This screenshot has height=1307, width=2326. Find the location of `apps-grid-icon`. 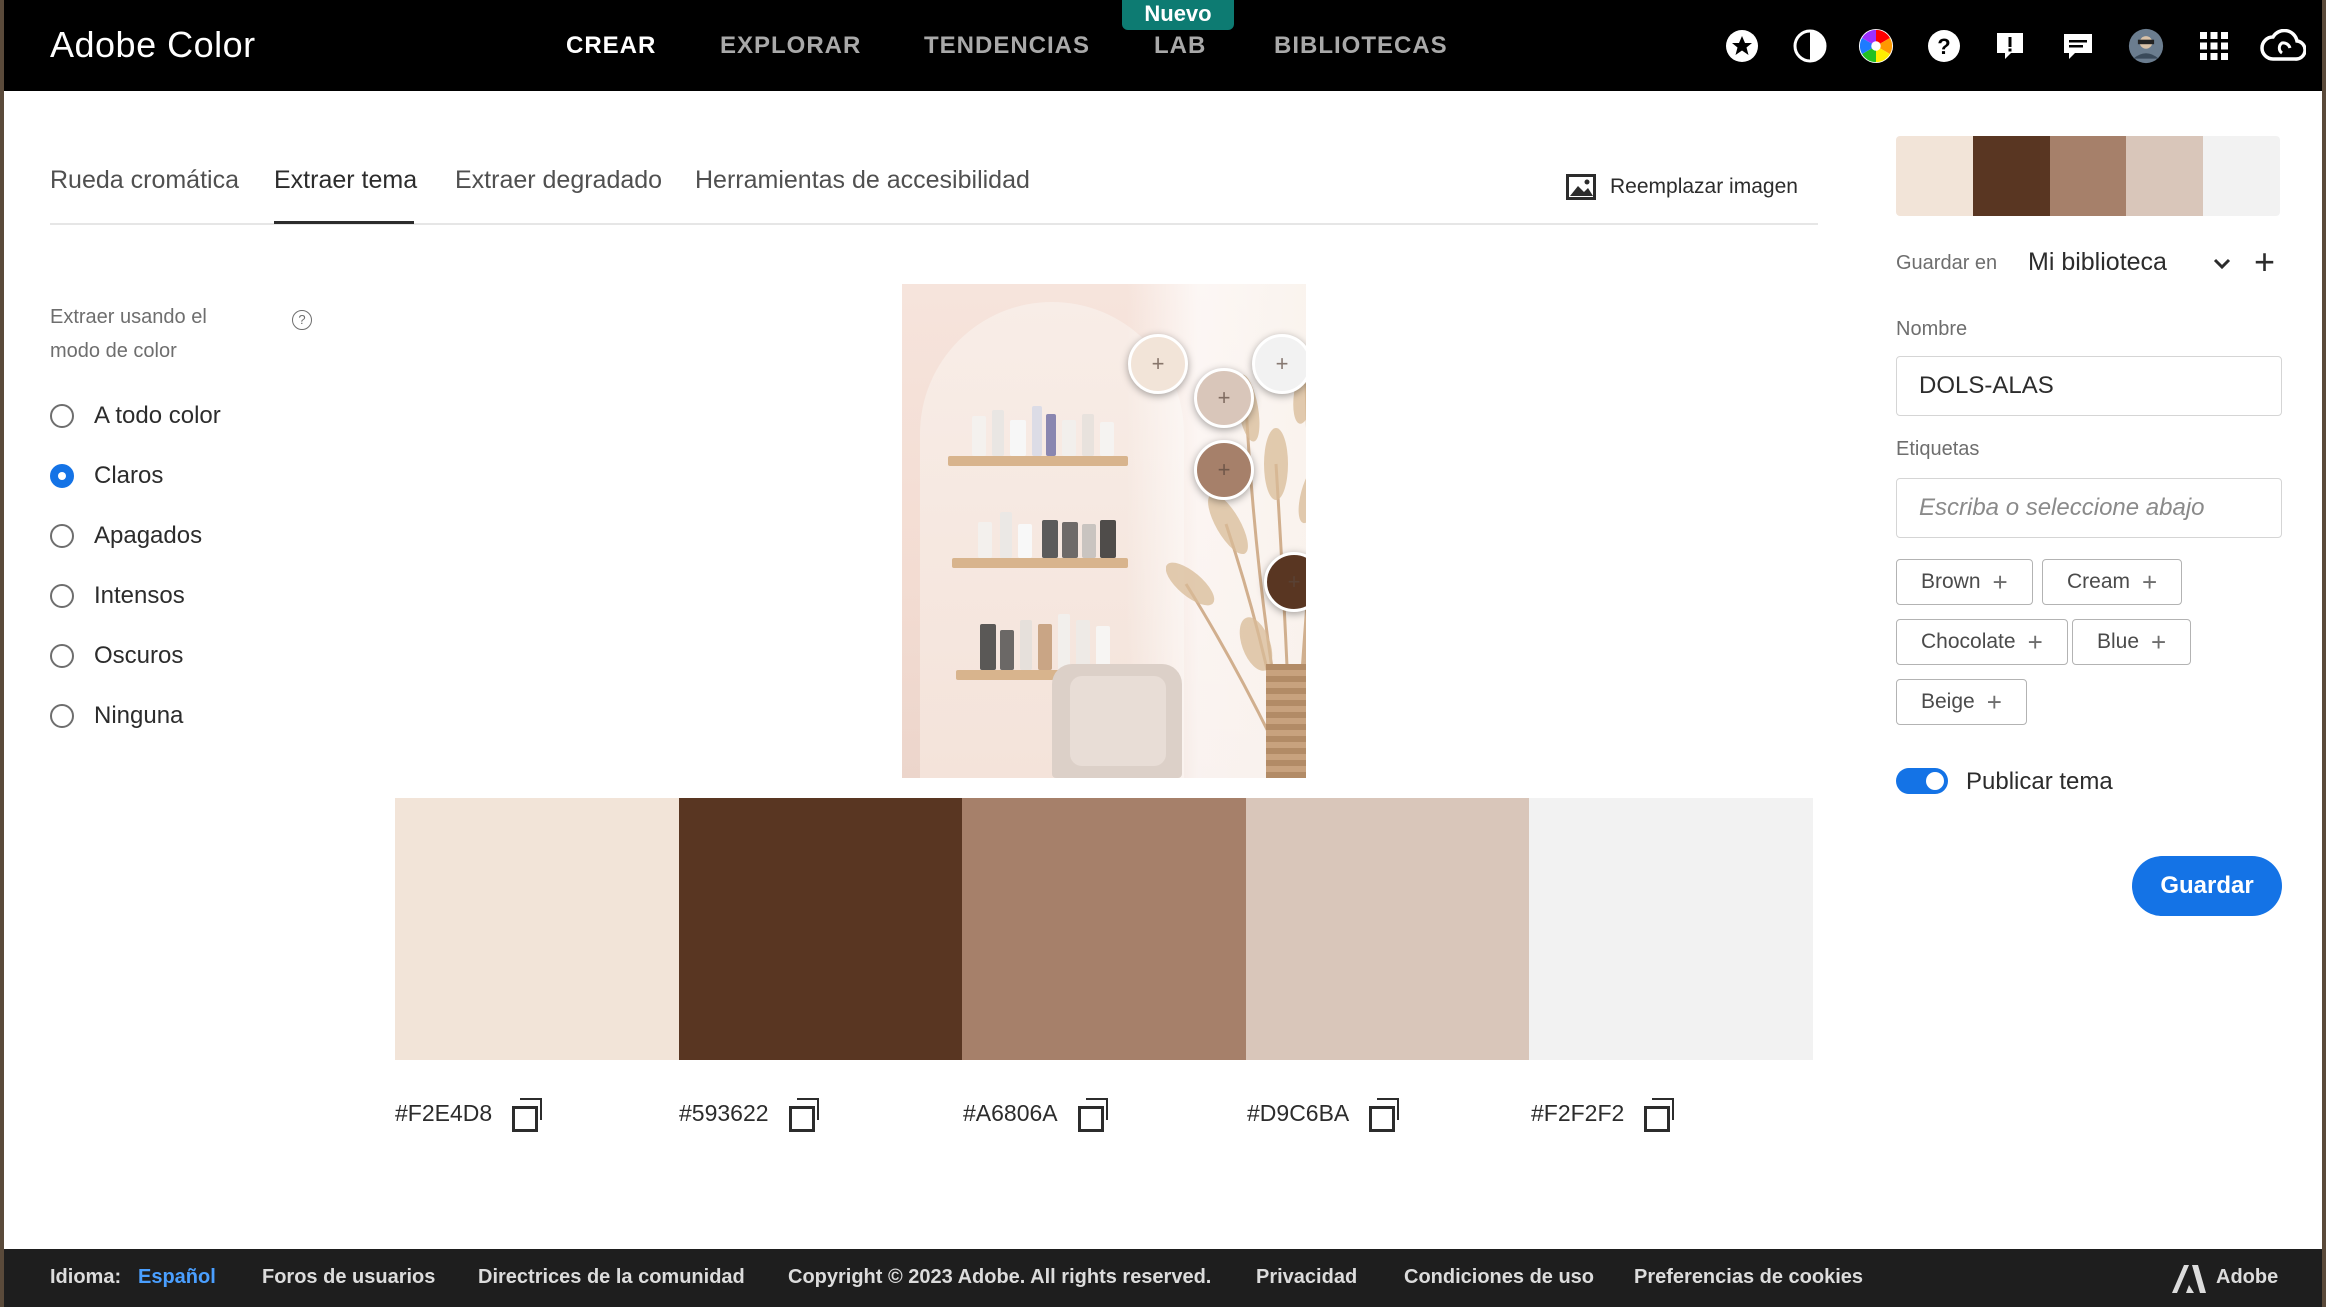

apps-grid-icon is located at coordinates (2214, 46).